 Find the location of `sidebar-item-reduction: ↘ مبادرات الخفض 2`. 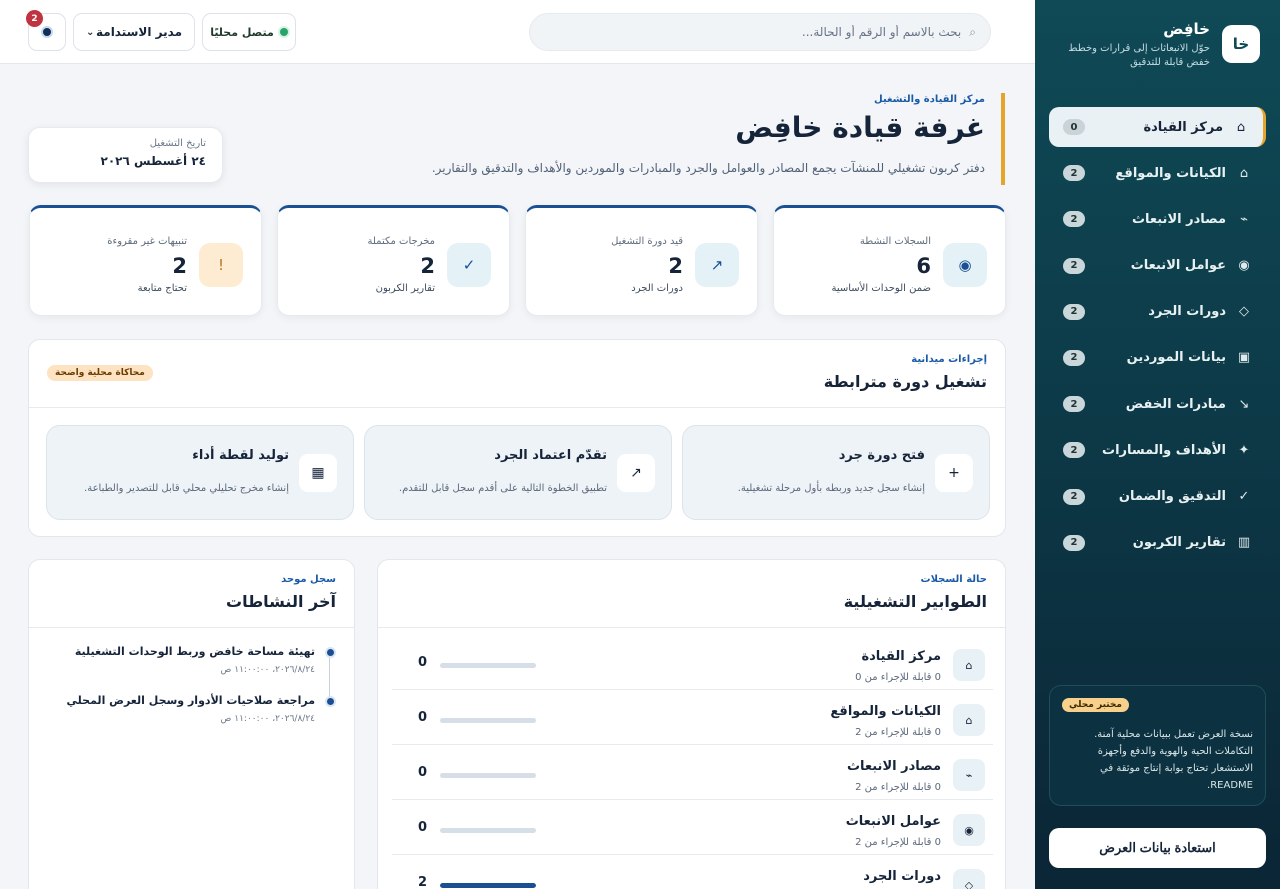

sidebar-item-reduction: ↘ مبادرات الخفض 2 is located at coordinates (1157, 404).